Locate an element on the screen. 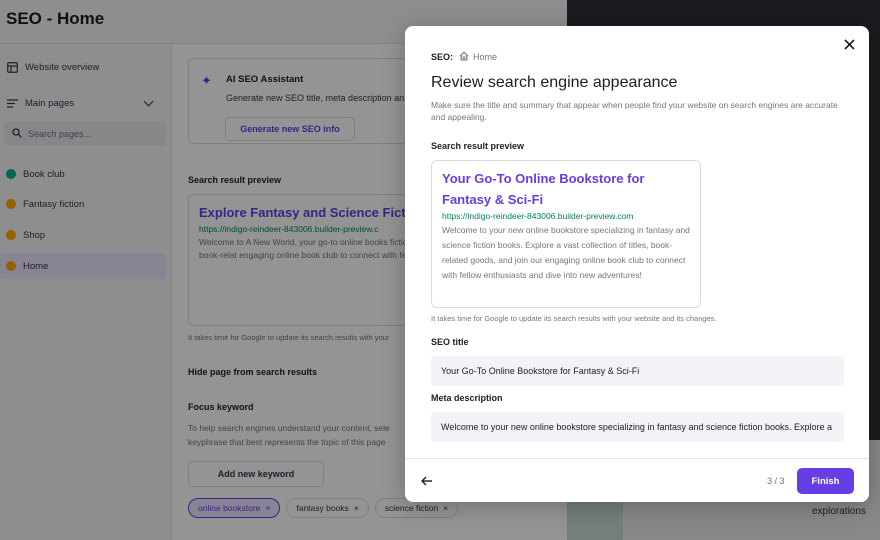 The image size is (880, 540). breadcrumb-page-label: Home is located at coordinates (485, 57).